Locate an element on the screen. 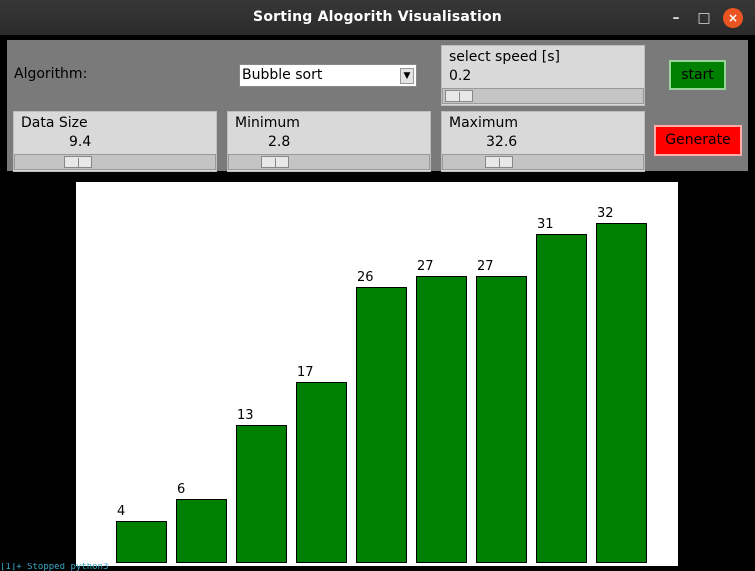 This screenshot has height=571, width=755. speed-slider is located at coordinates (543, 96).